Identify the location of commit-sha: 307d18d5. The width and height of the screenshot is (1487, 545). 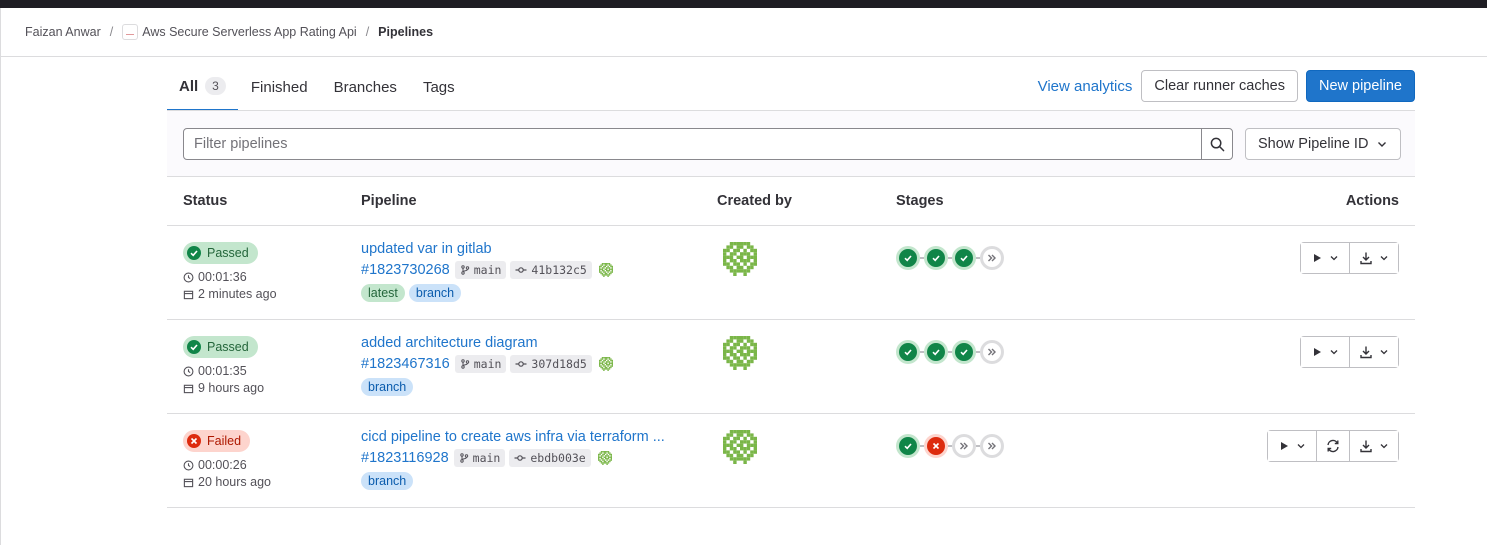
(551, 364).